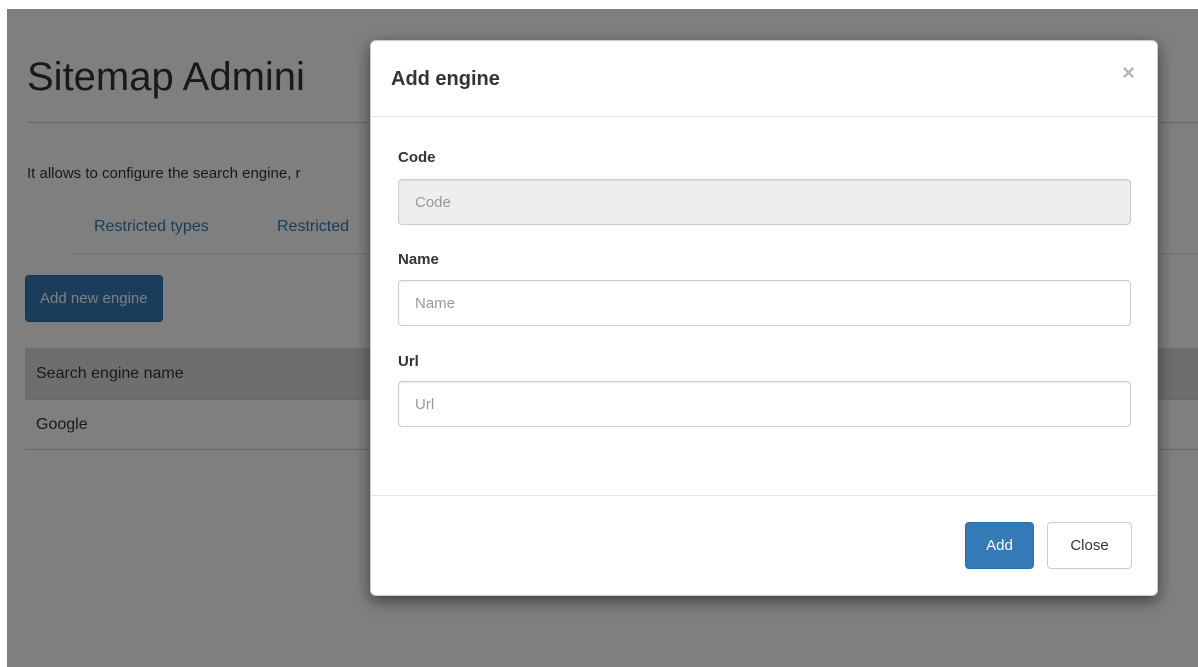 The image size is (1198, 667). Describe the element at coordinates (764, 79) in the screenshot. I see `modal-header: Add engine ×` at that location.